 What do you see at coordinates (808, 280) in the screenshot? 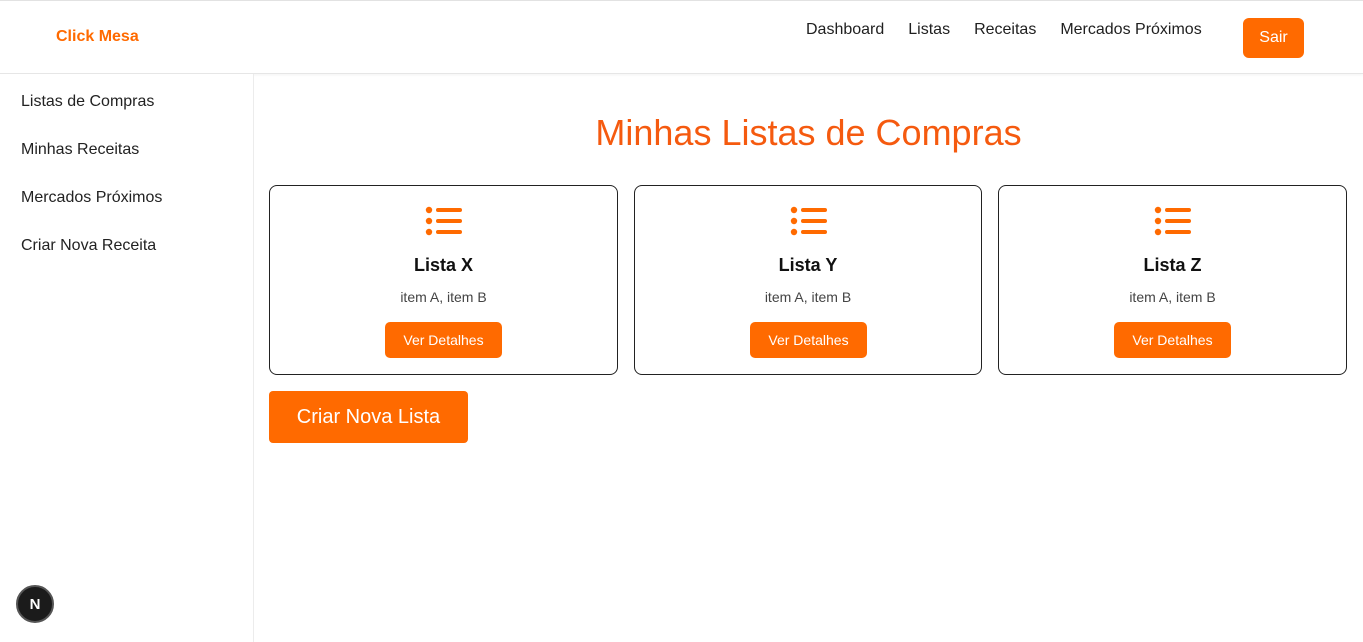
I see `list-card: Lista Y item A, item B Ver Detalhes` at bounding box center [808, 280].